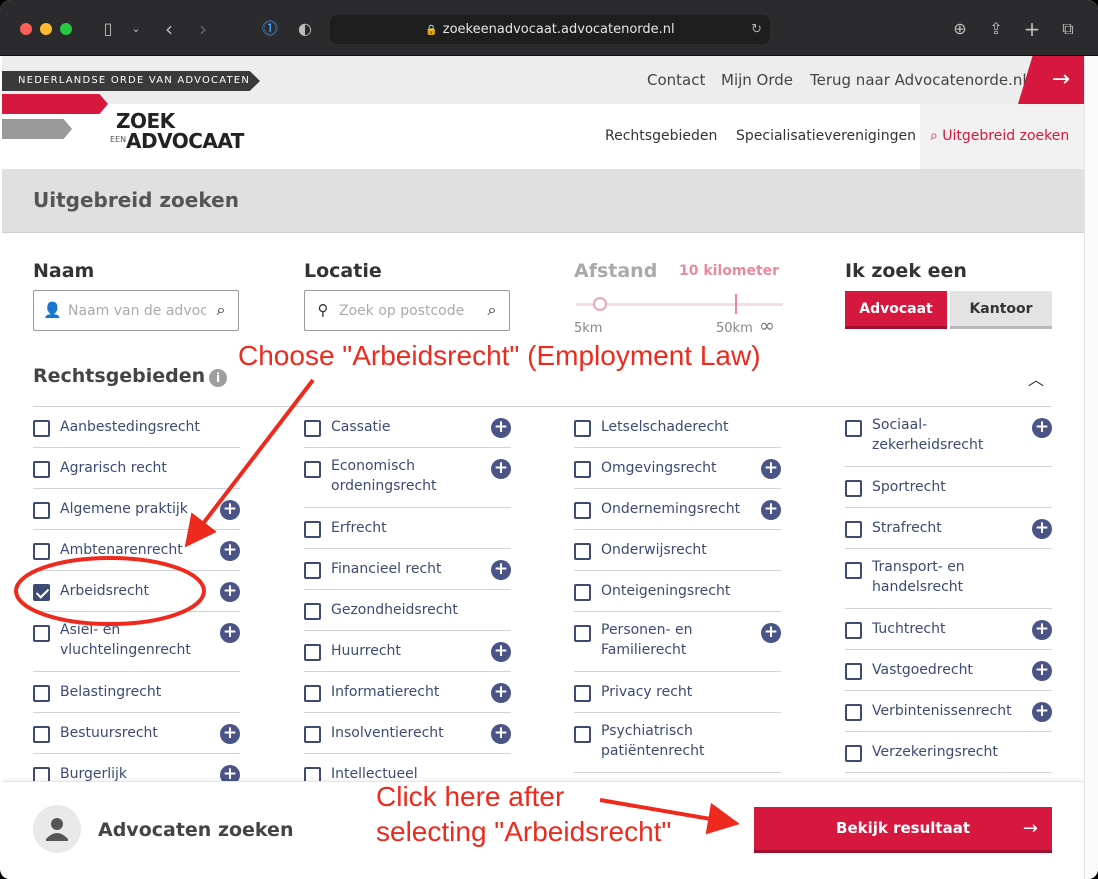 This screenshot has height=879, width=1098. I want to click on rechtsgebied-item: Transport- en handelsrecht, so click(948, 579).